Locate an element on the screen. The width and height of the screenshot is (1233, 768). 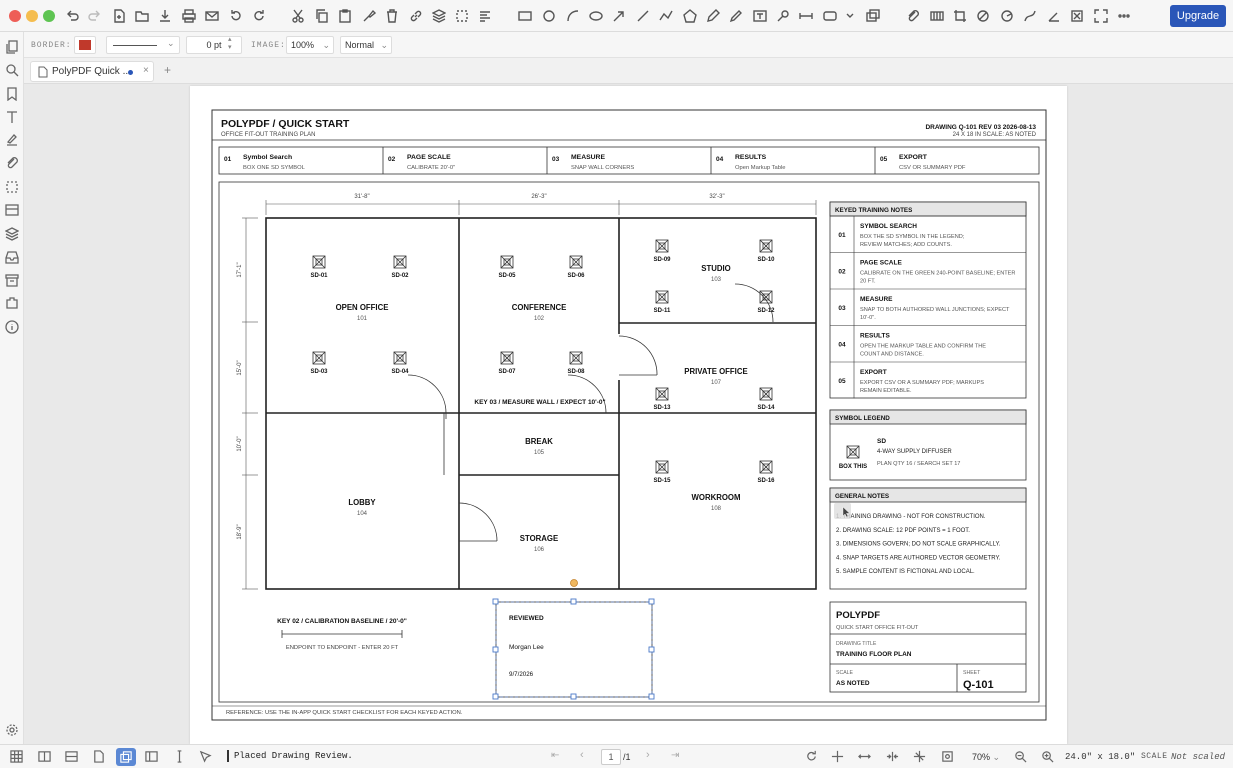
polyline-tool-icon is located at coordinates (666, 16).